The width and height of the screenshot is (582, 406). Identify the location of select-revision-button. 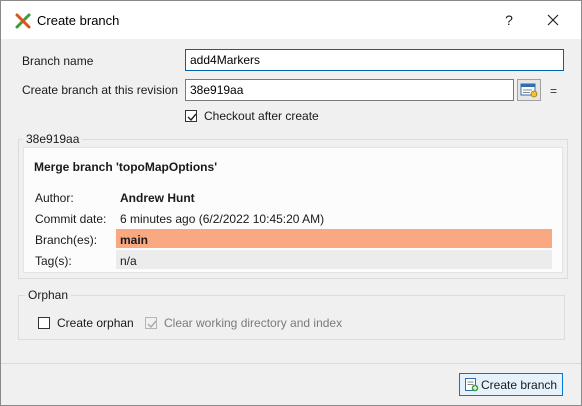
(529, 90).